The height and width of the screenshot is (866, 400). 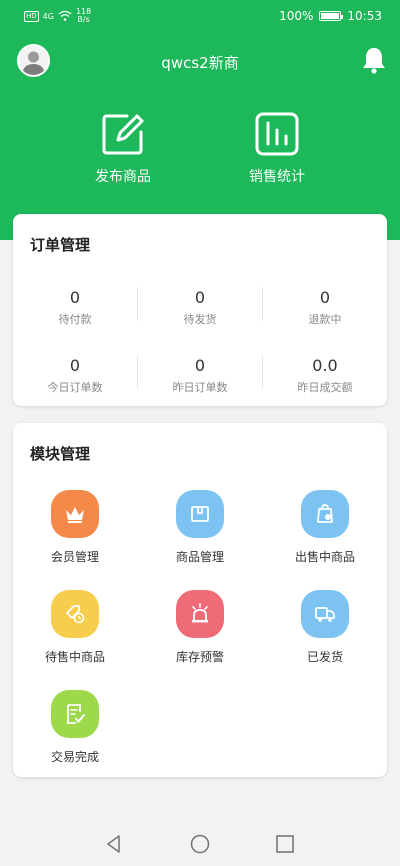 What do you see at coordinates (123, 134) in the screenshot?
I see `edit-icon` at bounding box center [123, 134].